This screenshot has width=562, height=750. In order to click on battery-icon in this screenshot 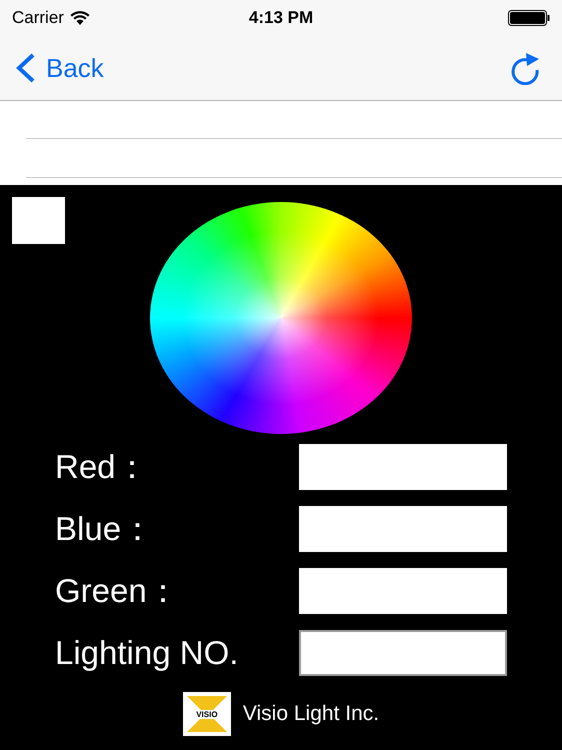, I will do `click(529, 18)`.